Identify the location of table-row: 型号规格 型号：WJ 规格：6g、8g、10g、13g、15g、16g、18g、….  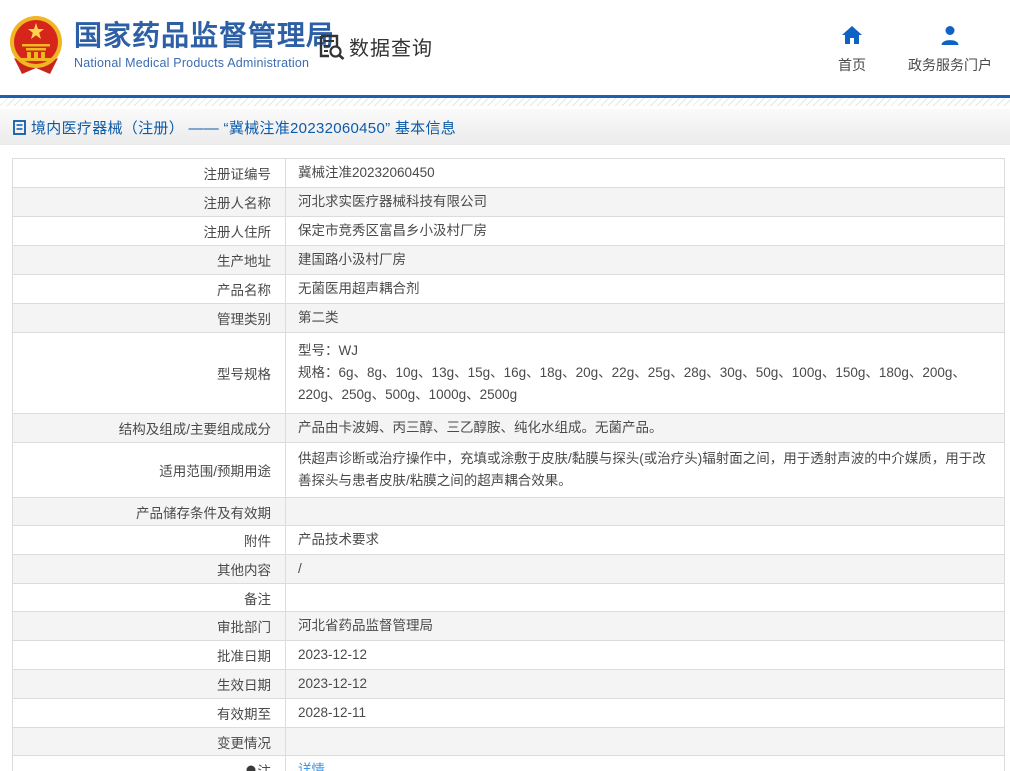
(508, 373).